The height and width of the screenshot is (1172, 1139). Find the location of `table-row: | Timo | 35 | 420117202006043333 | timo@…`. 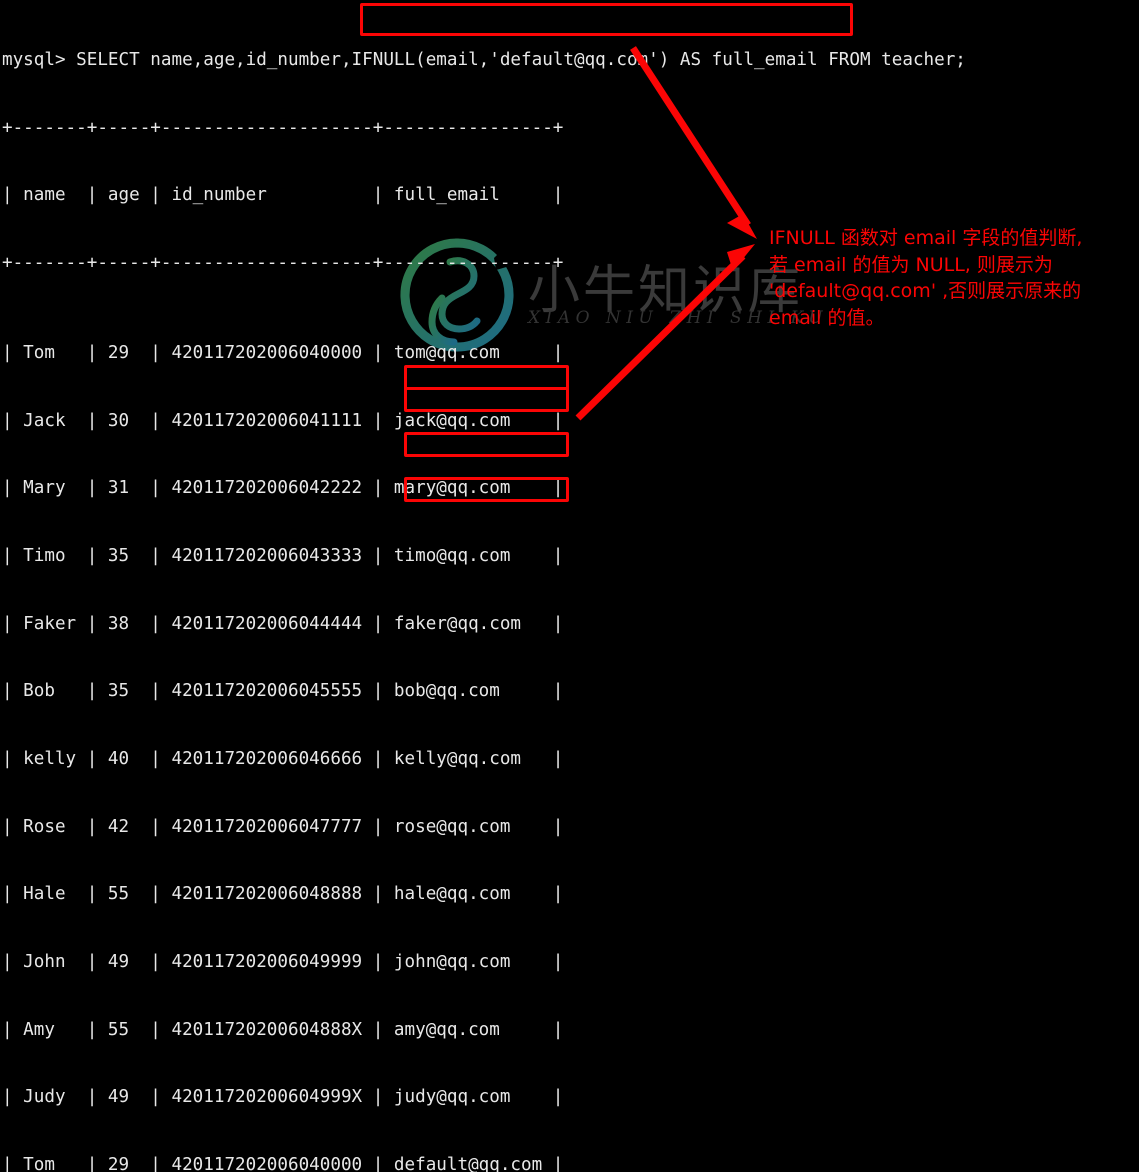

table-row: | Timo | 35 | 420117202006043333 | timo@… is located at coordinates (283, 556).